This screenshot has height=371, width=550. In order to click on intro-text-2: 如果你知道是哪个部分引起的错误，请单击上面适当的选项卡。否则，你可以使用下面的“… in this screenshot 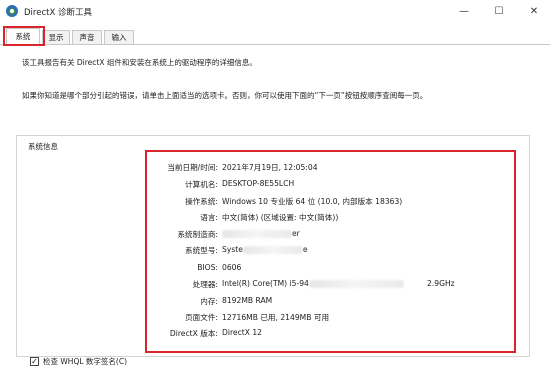, I will do `click(225, 95)`.